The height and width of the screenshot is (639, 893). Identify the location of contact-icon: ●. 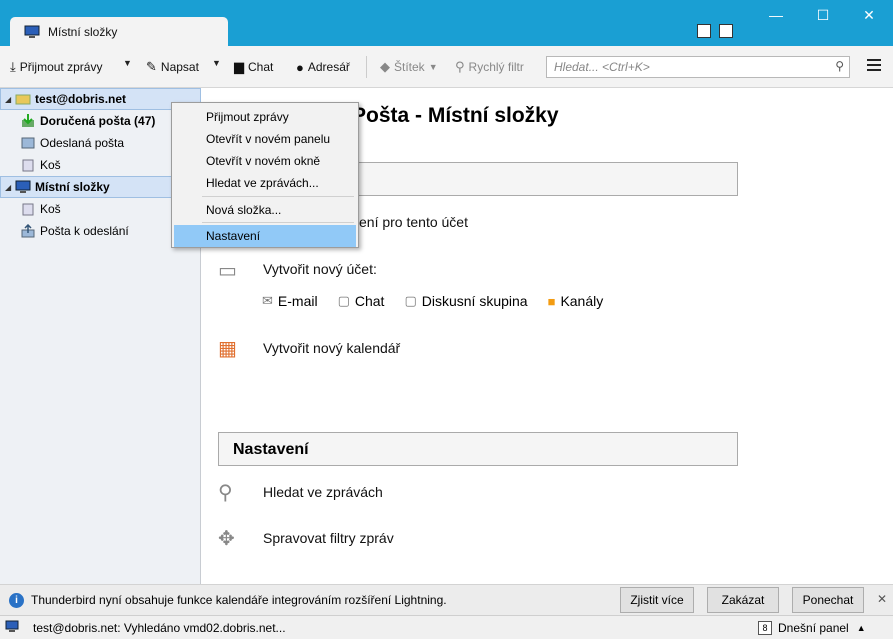
(300, 67).